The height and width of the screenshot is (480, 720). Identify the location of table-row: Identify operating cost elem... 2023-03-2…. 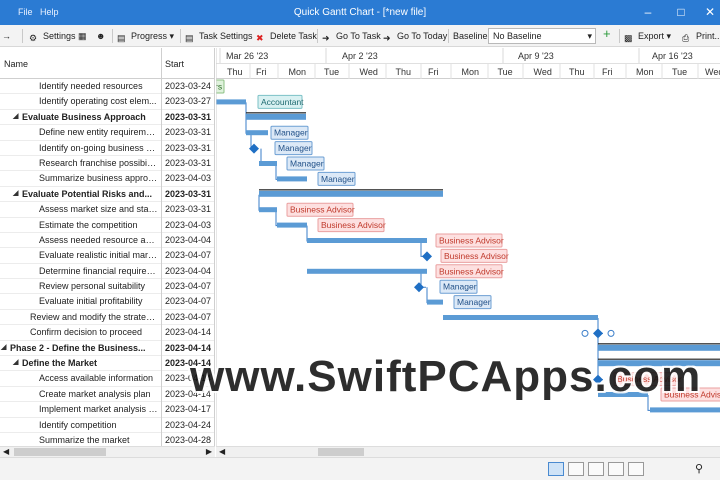
(107, 102).